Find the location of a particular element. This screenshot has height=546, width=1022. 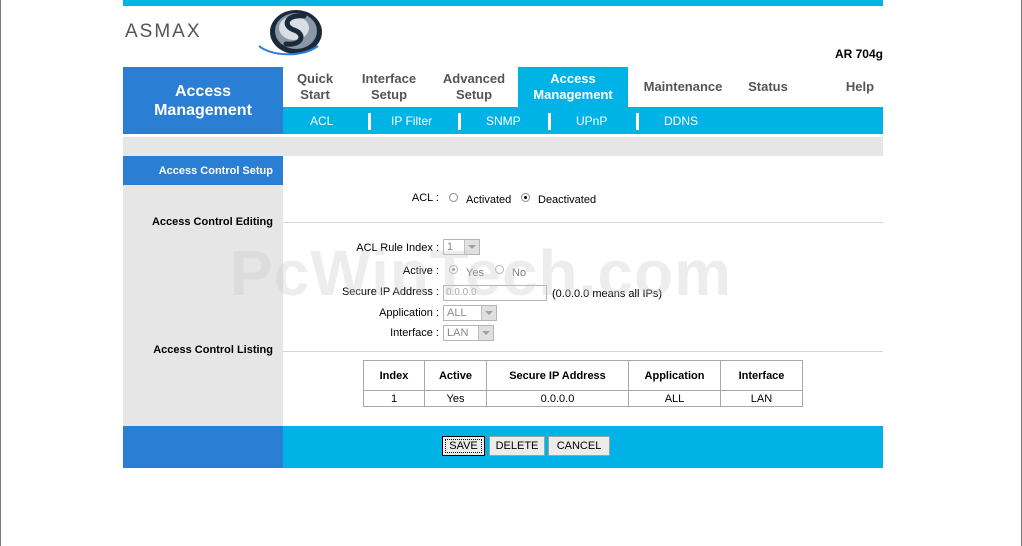

tab-label: Interface Setup is located at coordinates (389, 86).